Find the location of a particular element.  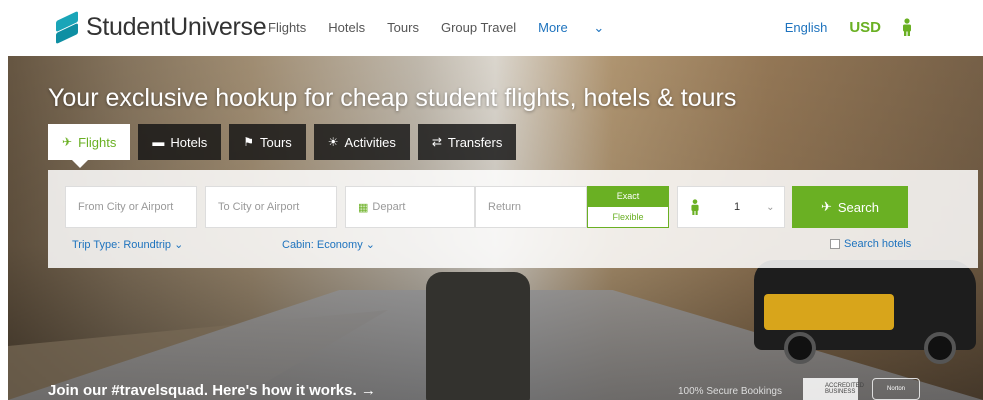

depart-placeholder: Depart is located at coordinates (389, 207).